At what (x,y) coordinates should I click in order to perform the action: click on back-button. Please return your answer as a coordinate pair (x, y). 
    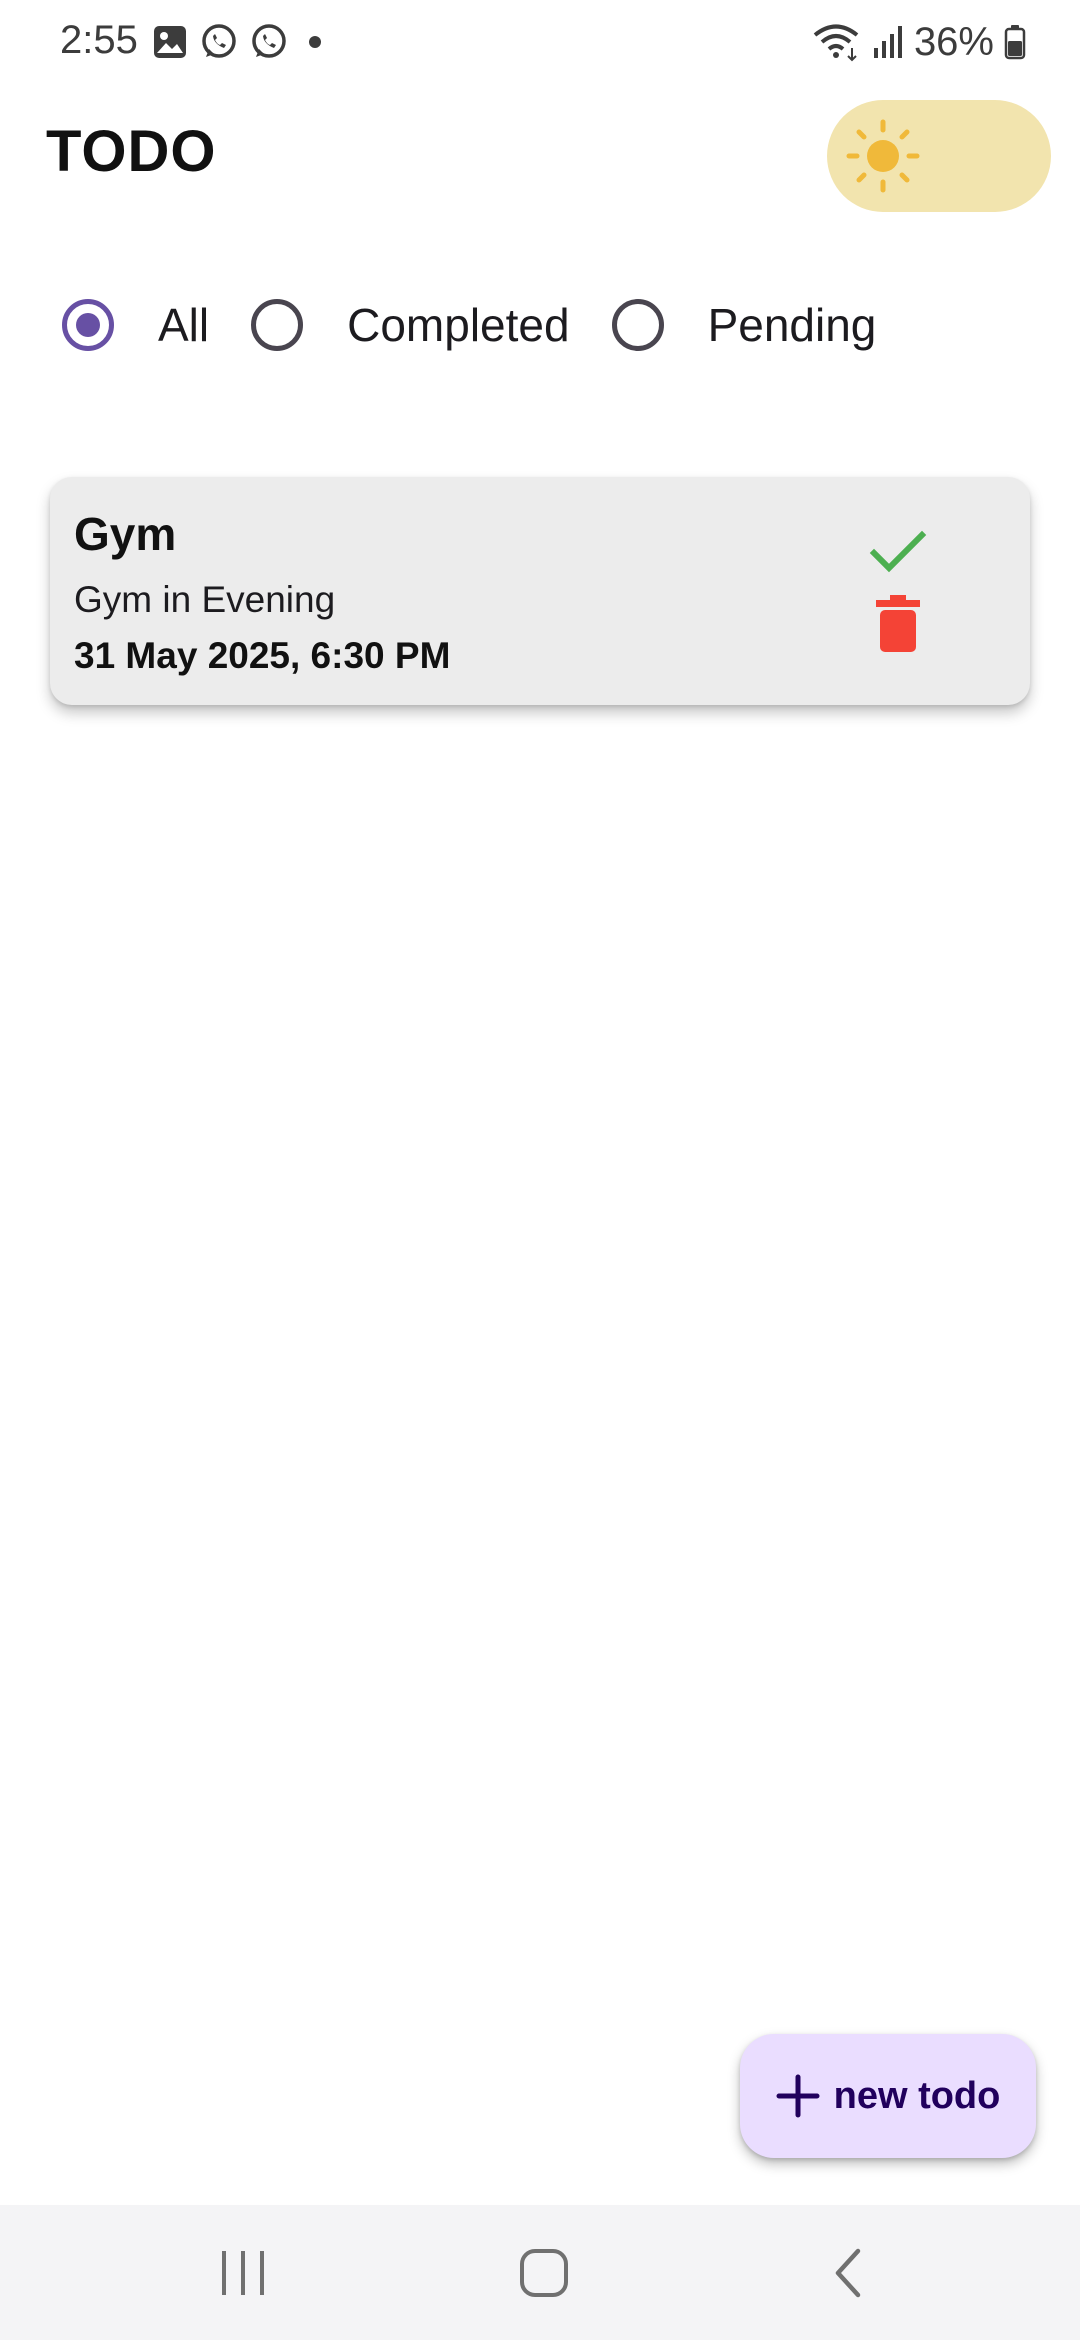
    Looking at the image, I should click on (848, 2275).